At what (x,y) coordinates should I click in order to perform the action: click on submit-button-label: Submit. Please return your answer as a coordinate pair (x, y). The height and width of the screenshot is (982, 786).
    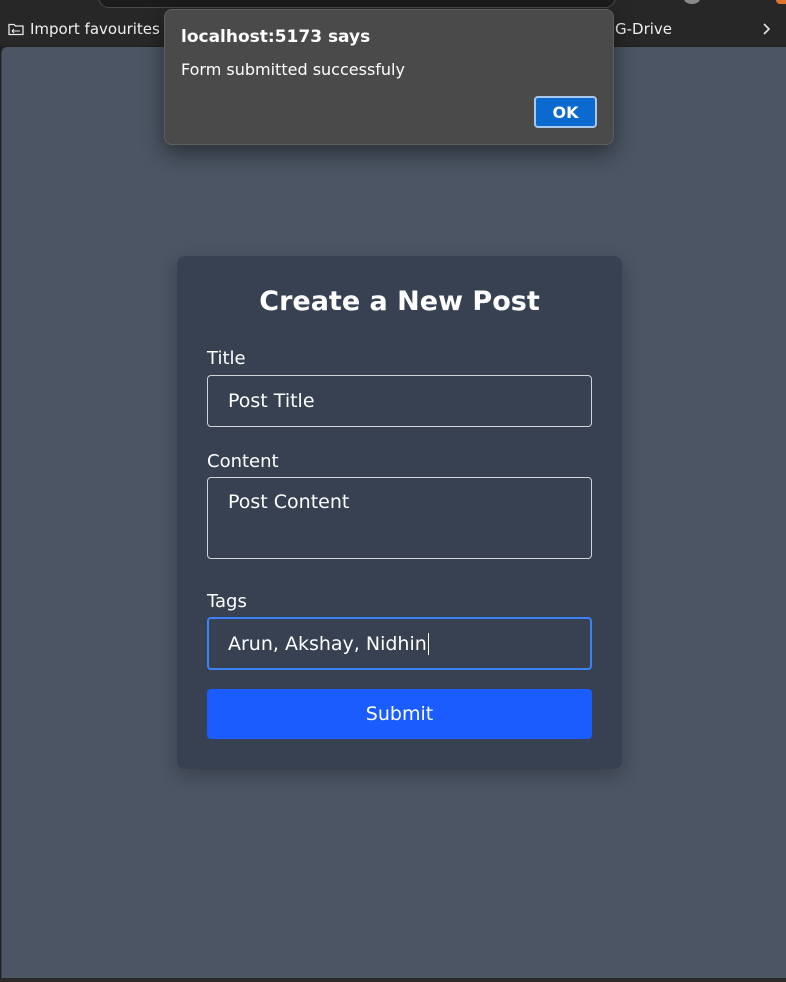
    Looking at the image, I should click on (399, 714).